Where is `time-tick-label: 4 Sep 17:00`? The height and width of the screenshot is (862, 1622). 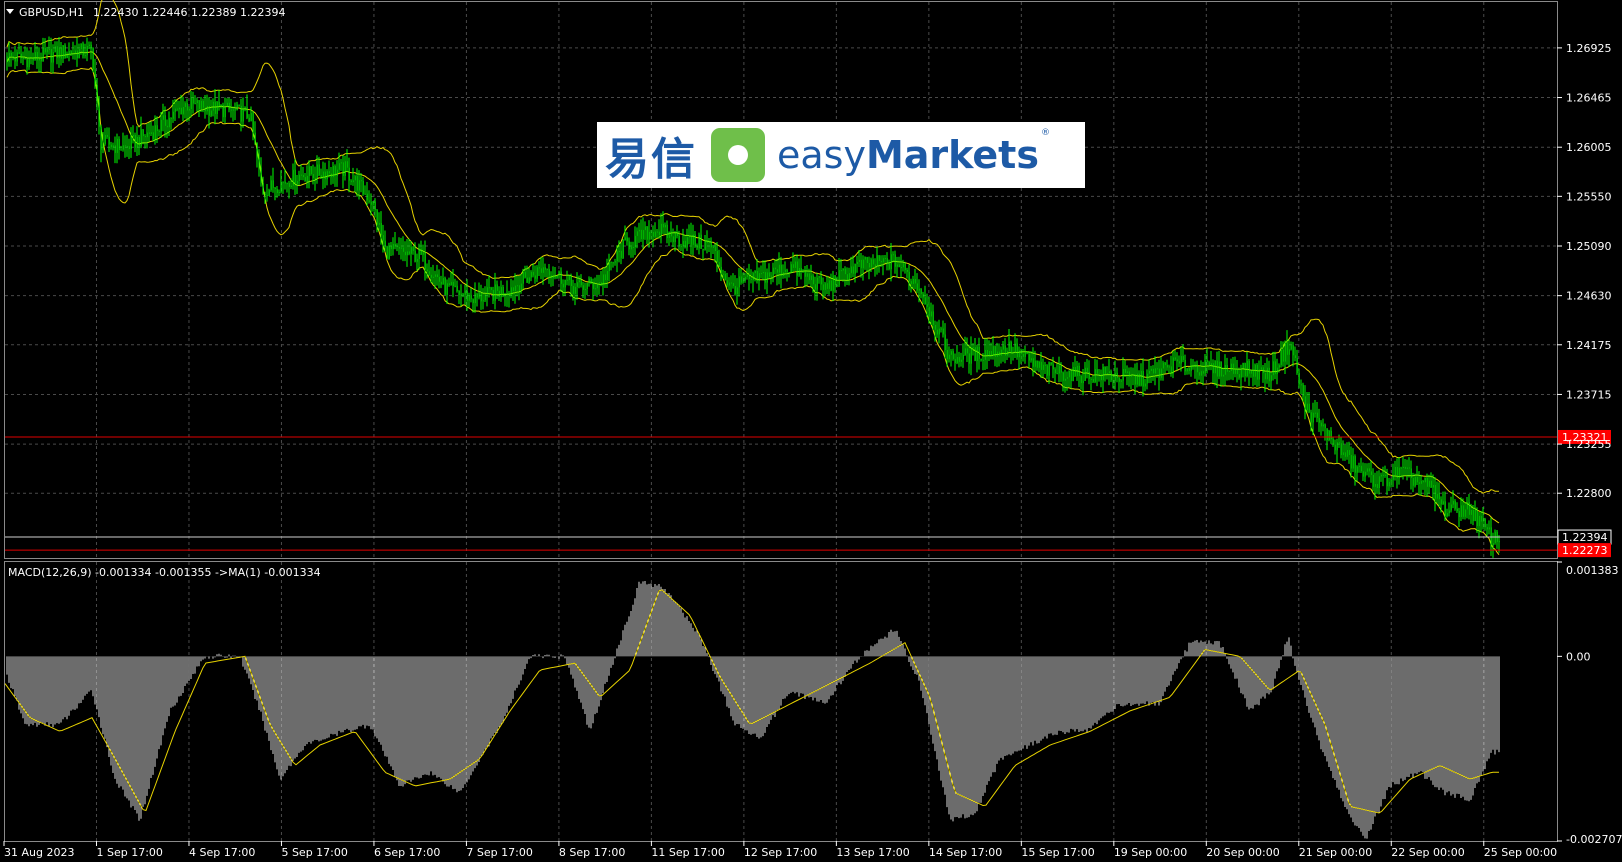
time-tick-label: 4 Sep 17:00 is located at coordinates (222, 852).